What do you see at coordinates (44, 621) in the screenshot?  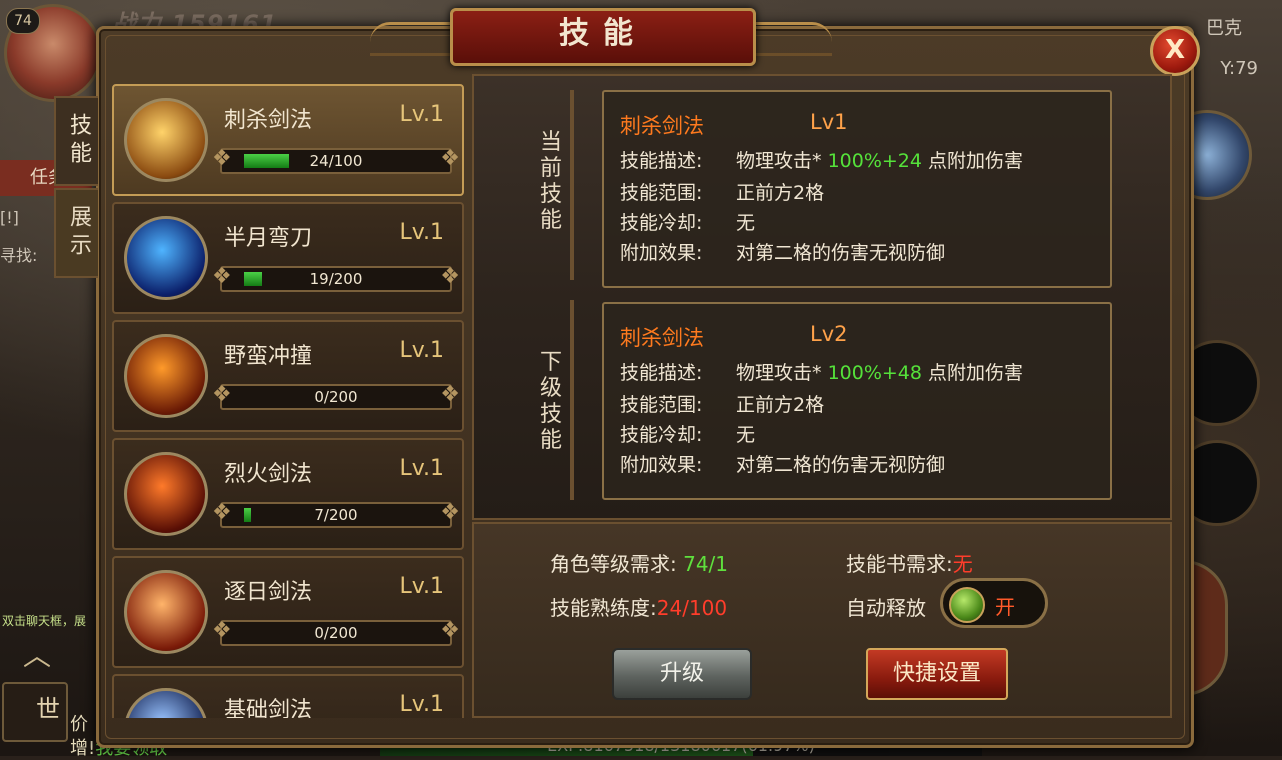 I see `chat-hint: 双击聊天框，展` at bounding box center [44, 621].